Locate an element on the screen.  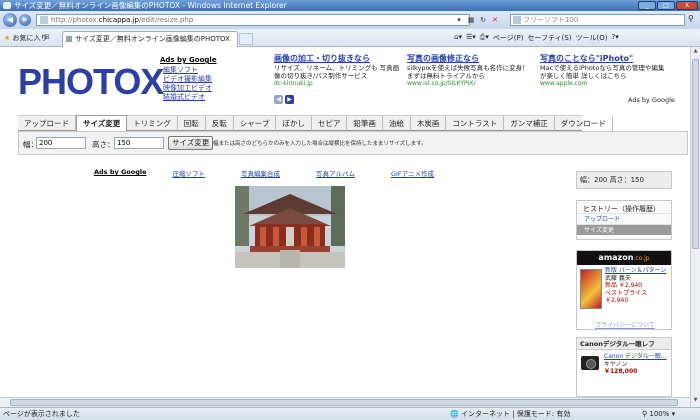
history-item: アップロード is located at coordinates (624, 218).